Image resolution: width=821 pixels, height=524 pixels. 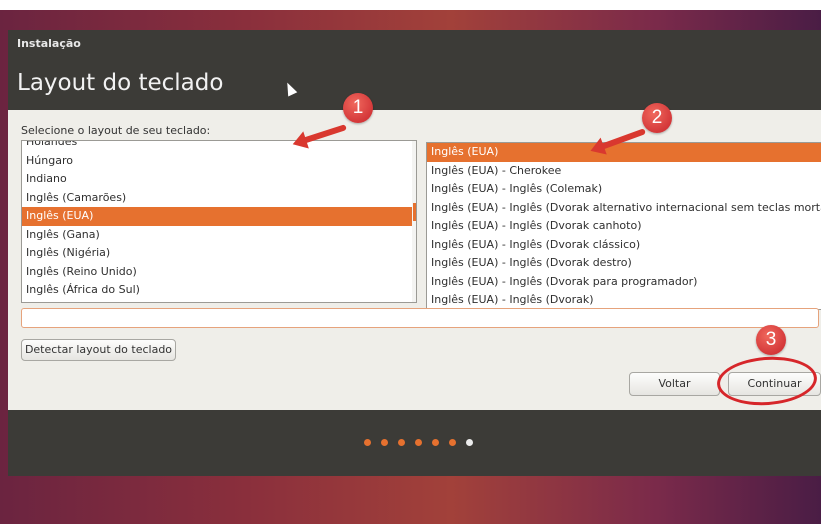 I want to click on layout-list-scrollbar, so click(x=414, y=221).